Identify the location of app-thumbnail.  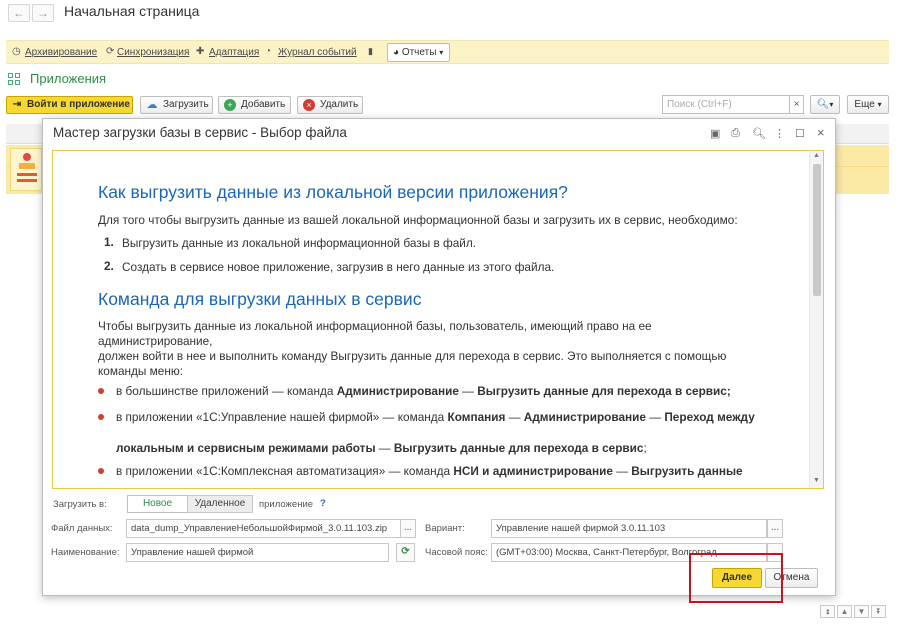
(26, 169).